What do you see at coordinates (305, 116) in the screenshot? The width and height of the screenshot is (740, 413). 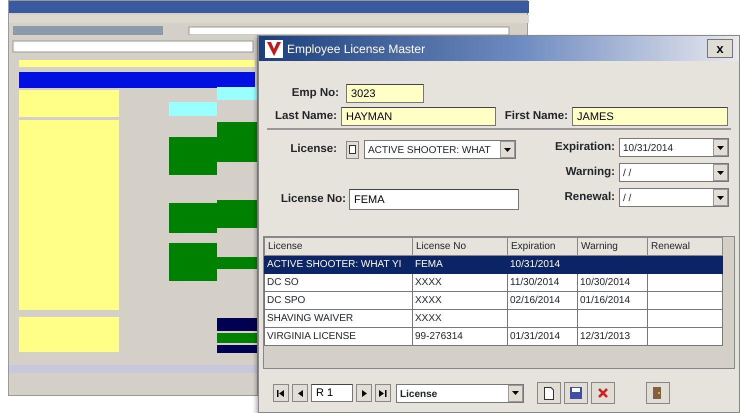 I see `field-label: Last Name:` at bounding box center [305, 116].